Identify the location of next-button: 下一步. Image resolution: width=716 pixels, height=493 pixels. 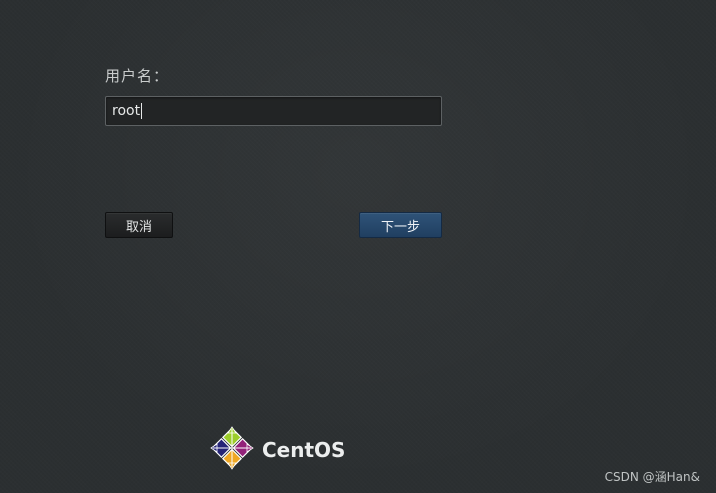
(400, 225).